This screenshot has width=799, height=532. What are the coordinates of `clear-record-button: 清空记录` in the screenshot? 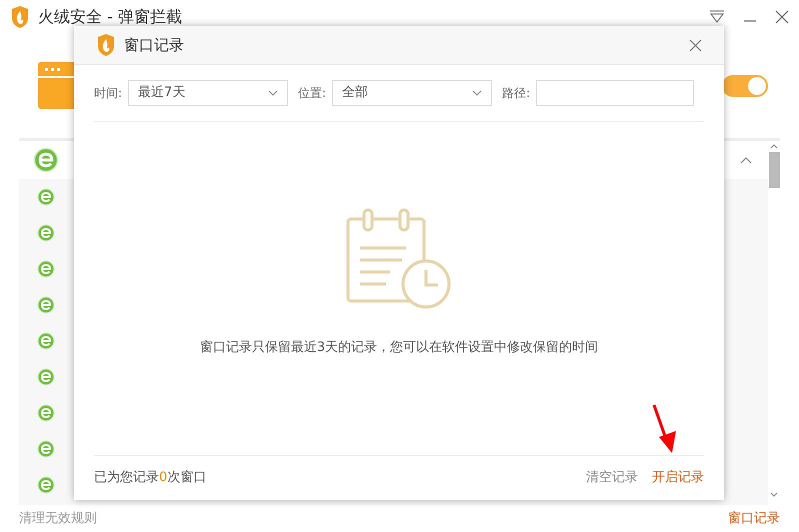 It's located at (612, 478).